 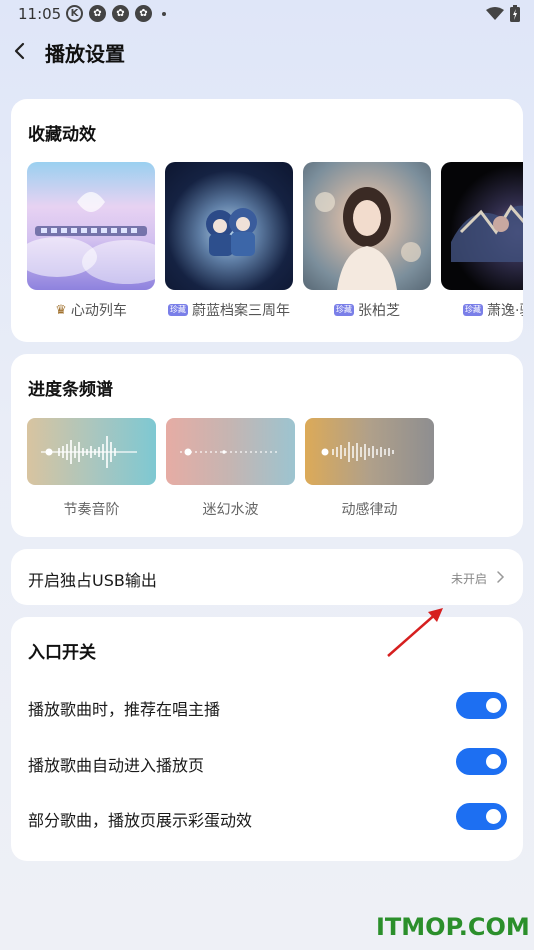 What do you see at coordinates (85, 54) in the screenshot?
I see `page-title: 播放设置` at bounding box center [85, 54].